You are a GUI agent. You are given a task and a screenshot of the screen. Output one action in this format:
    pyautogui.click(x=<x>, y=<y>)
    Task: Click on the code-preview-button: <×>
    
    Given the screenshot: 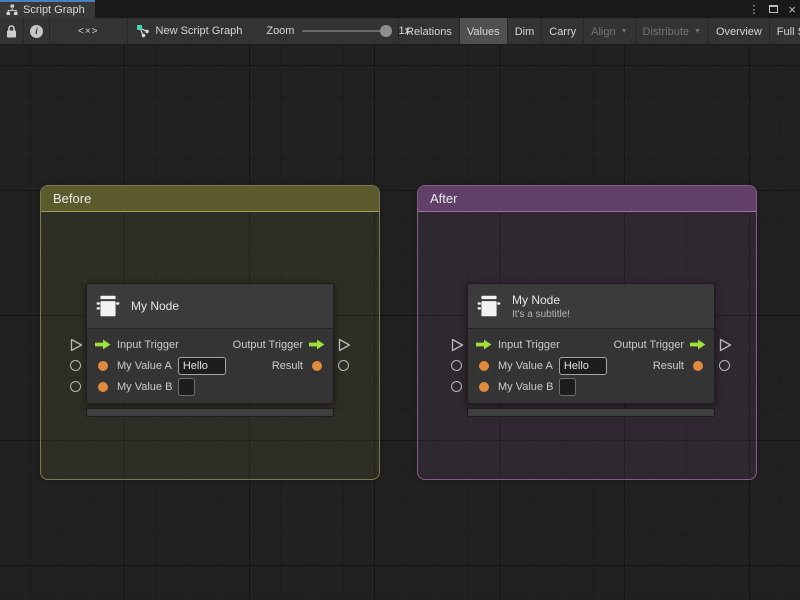 What is the action you would take?
    pyautogui.click(x=89, y=31)
    